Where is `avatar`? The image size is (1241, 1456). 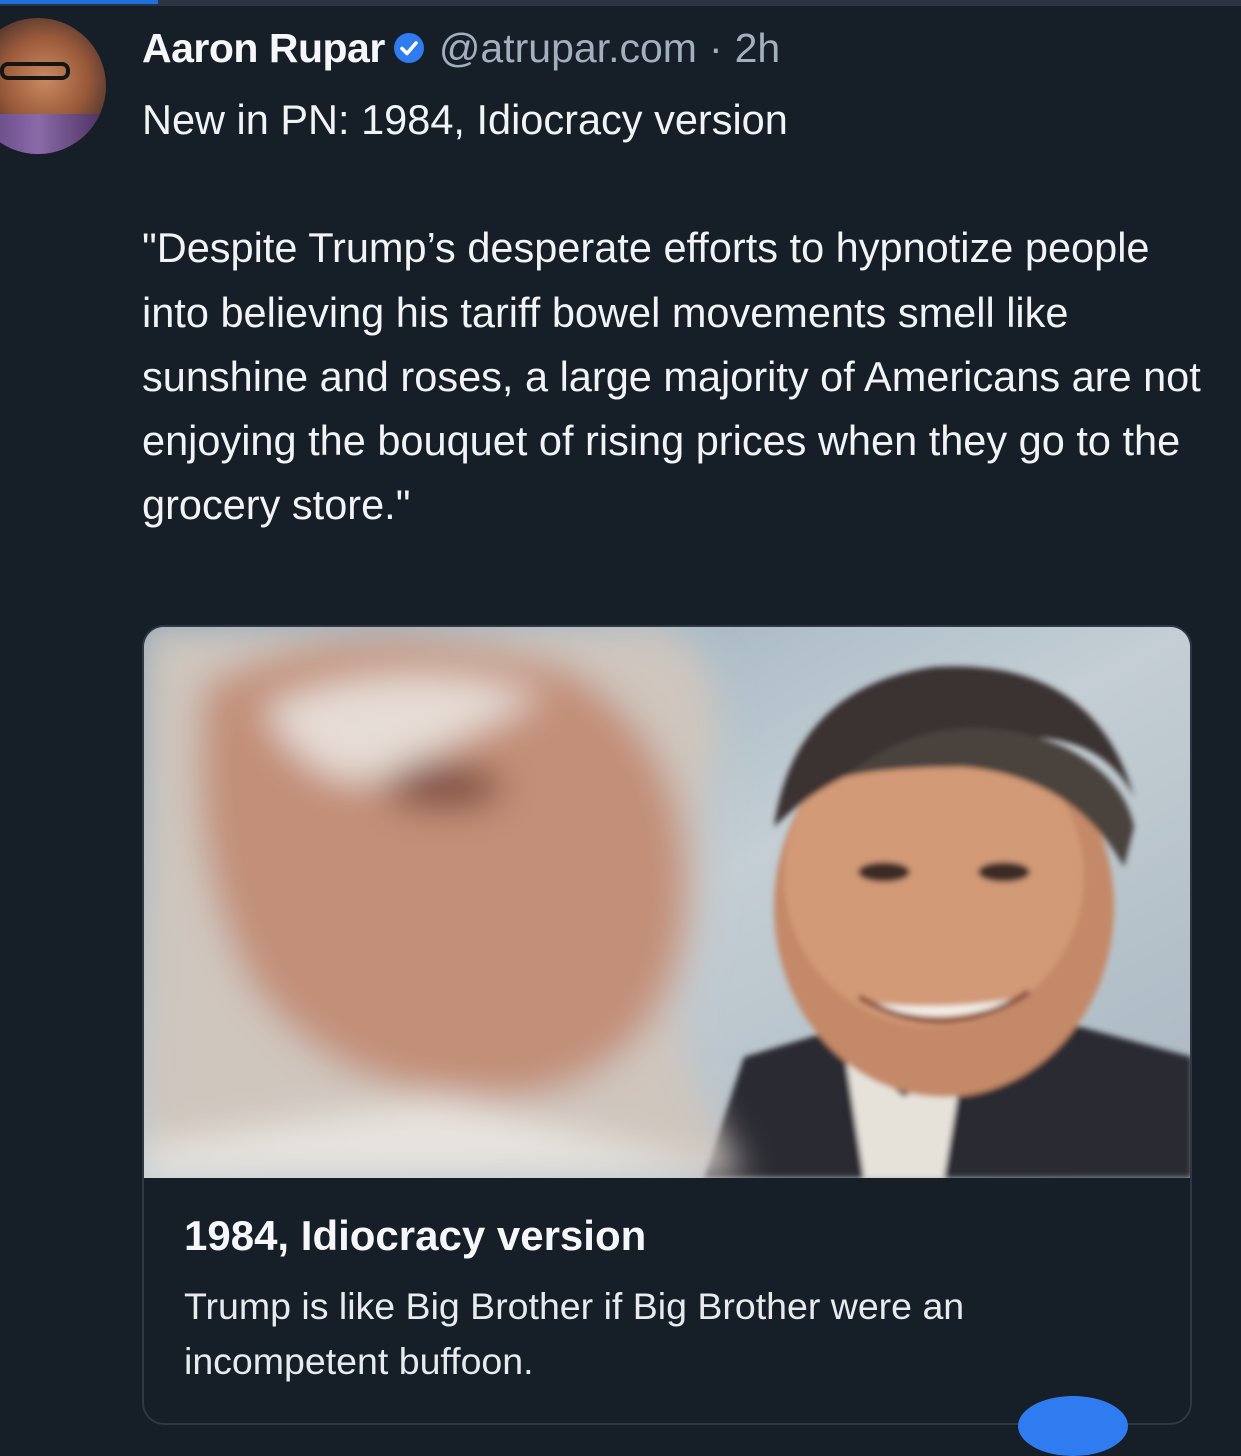
avatar is located at coordinates (53, 86).